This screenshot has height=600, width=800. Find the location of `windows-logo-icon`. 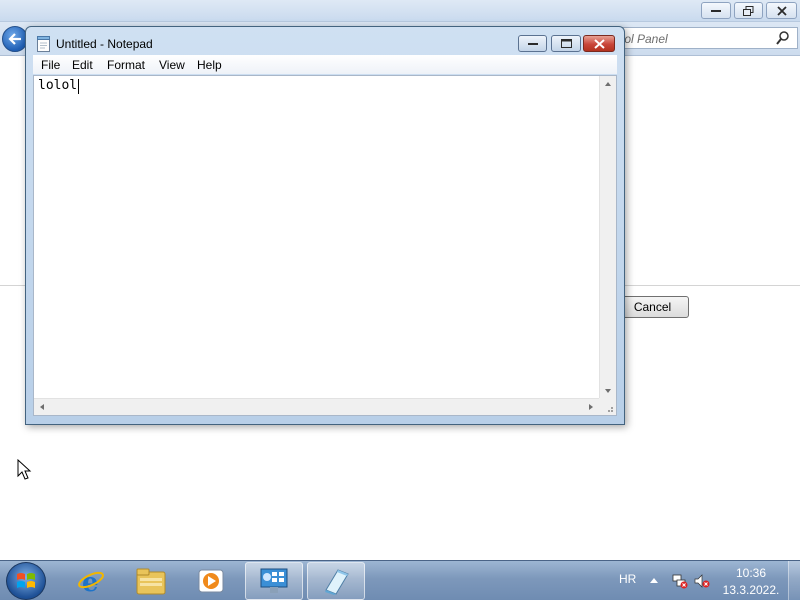

windows-logo-icon is located at coordinates (26, 580).